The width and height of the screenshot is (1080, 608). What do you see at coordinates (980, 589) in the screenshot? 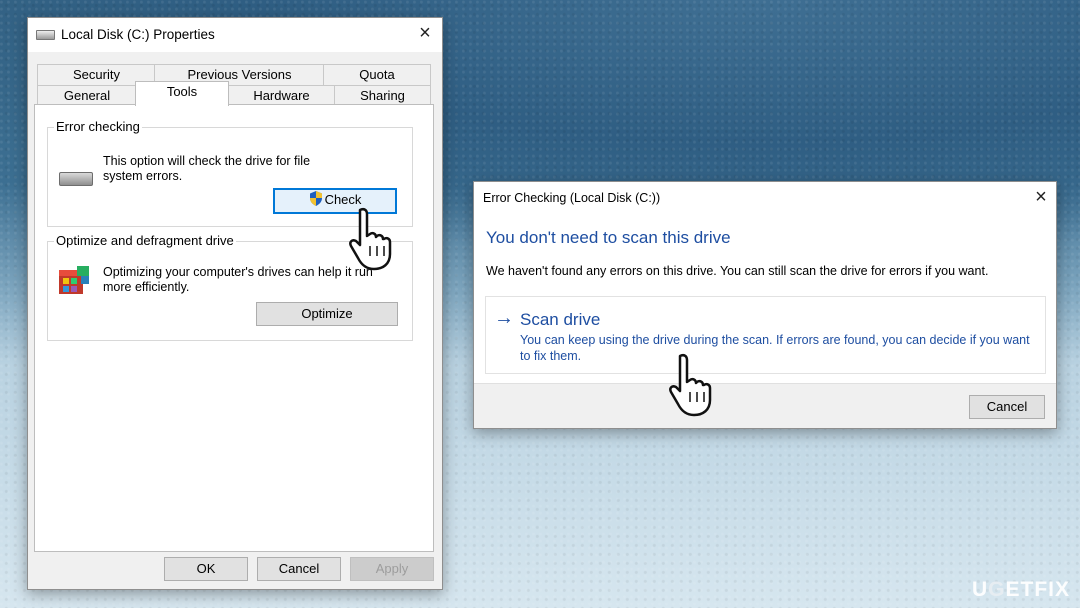
I see `watermark-u: U` at bounding box center [980, 589].